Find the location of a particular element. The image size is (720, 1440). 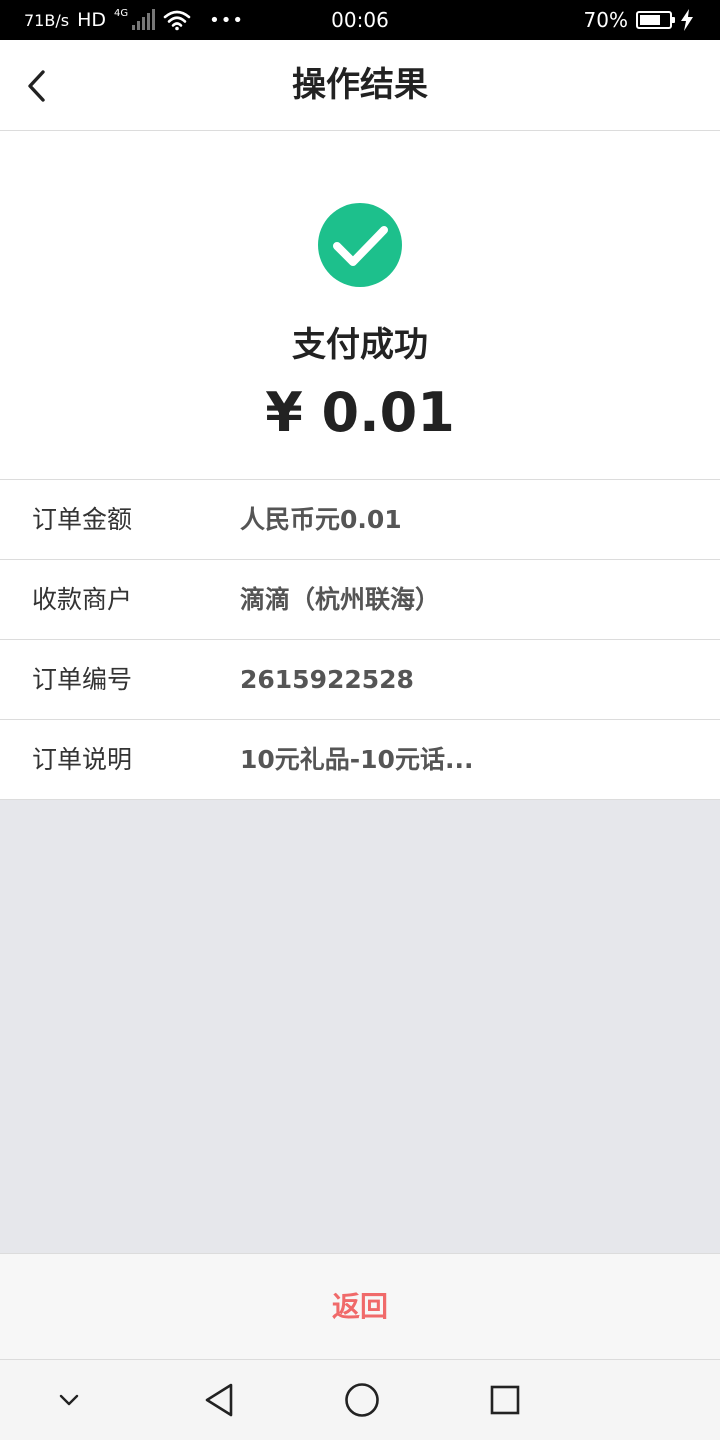

nav-back-button is located at coordinates (219, 1400).